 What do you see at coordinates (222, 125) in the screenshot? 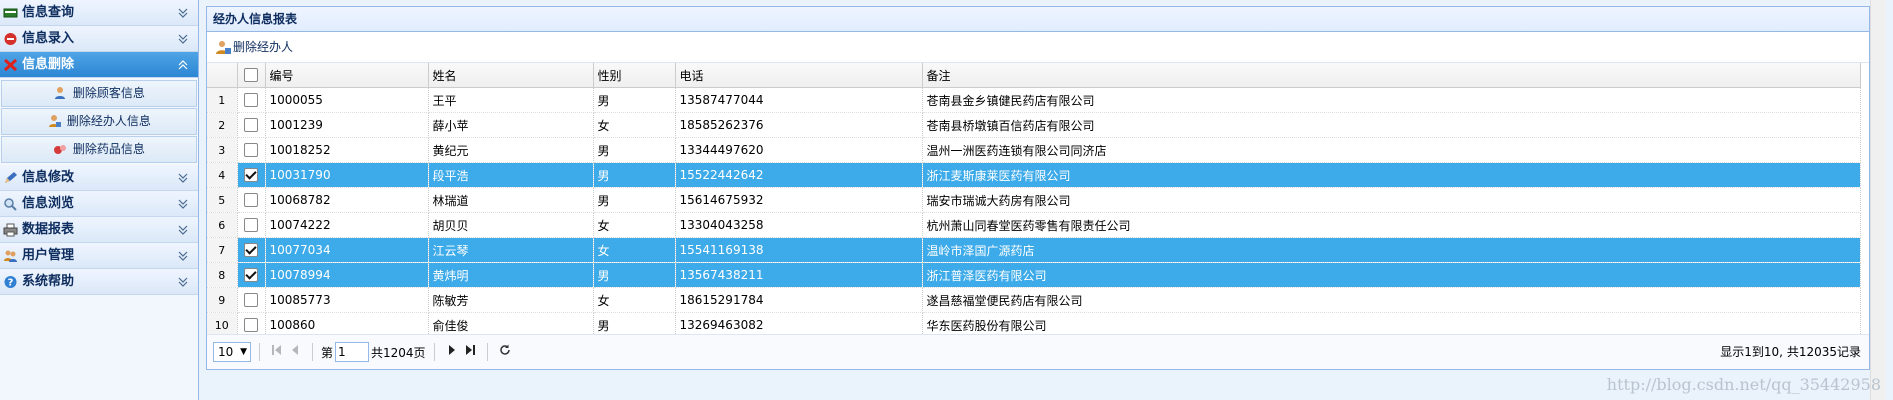
I see `row-number: 2` at bounding box center [222, 125].